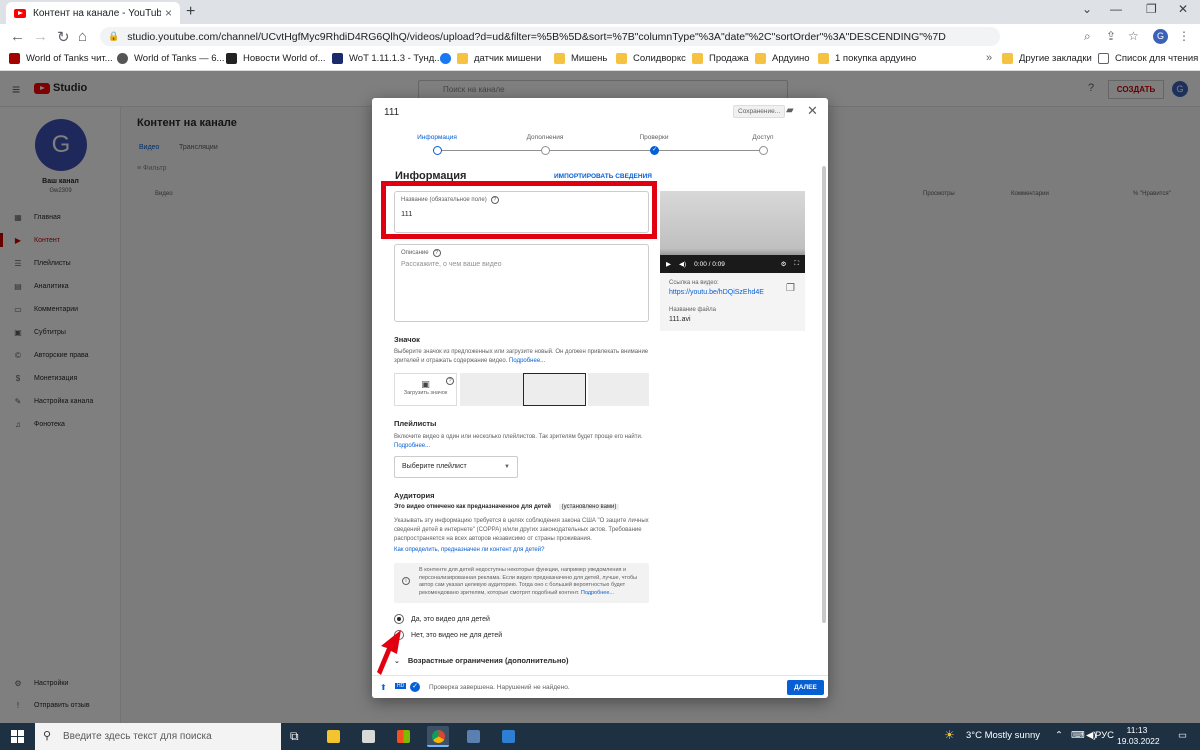 The image size is (1200, 750). I want to click on bookmark-star-icon: ☆, so click(1133, 36).